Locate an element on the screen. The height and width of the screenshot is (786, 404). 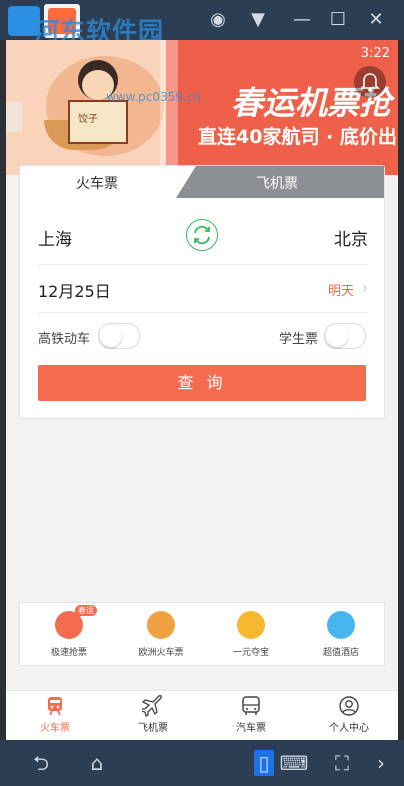
search-button: 查 询 is located at coordinates (202, 383).